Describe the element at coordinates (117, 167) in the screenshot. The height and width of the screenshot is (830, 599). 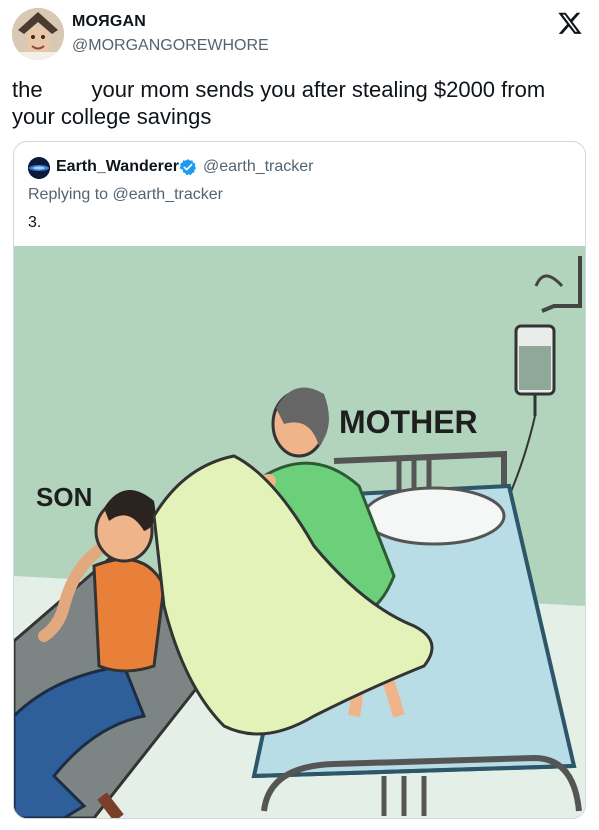
I see `quoted-display-name: Earth_Wanderer` at that location.